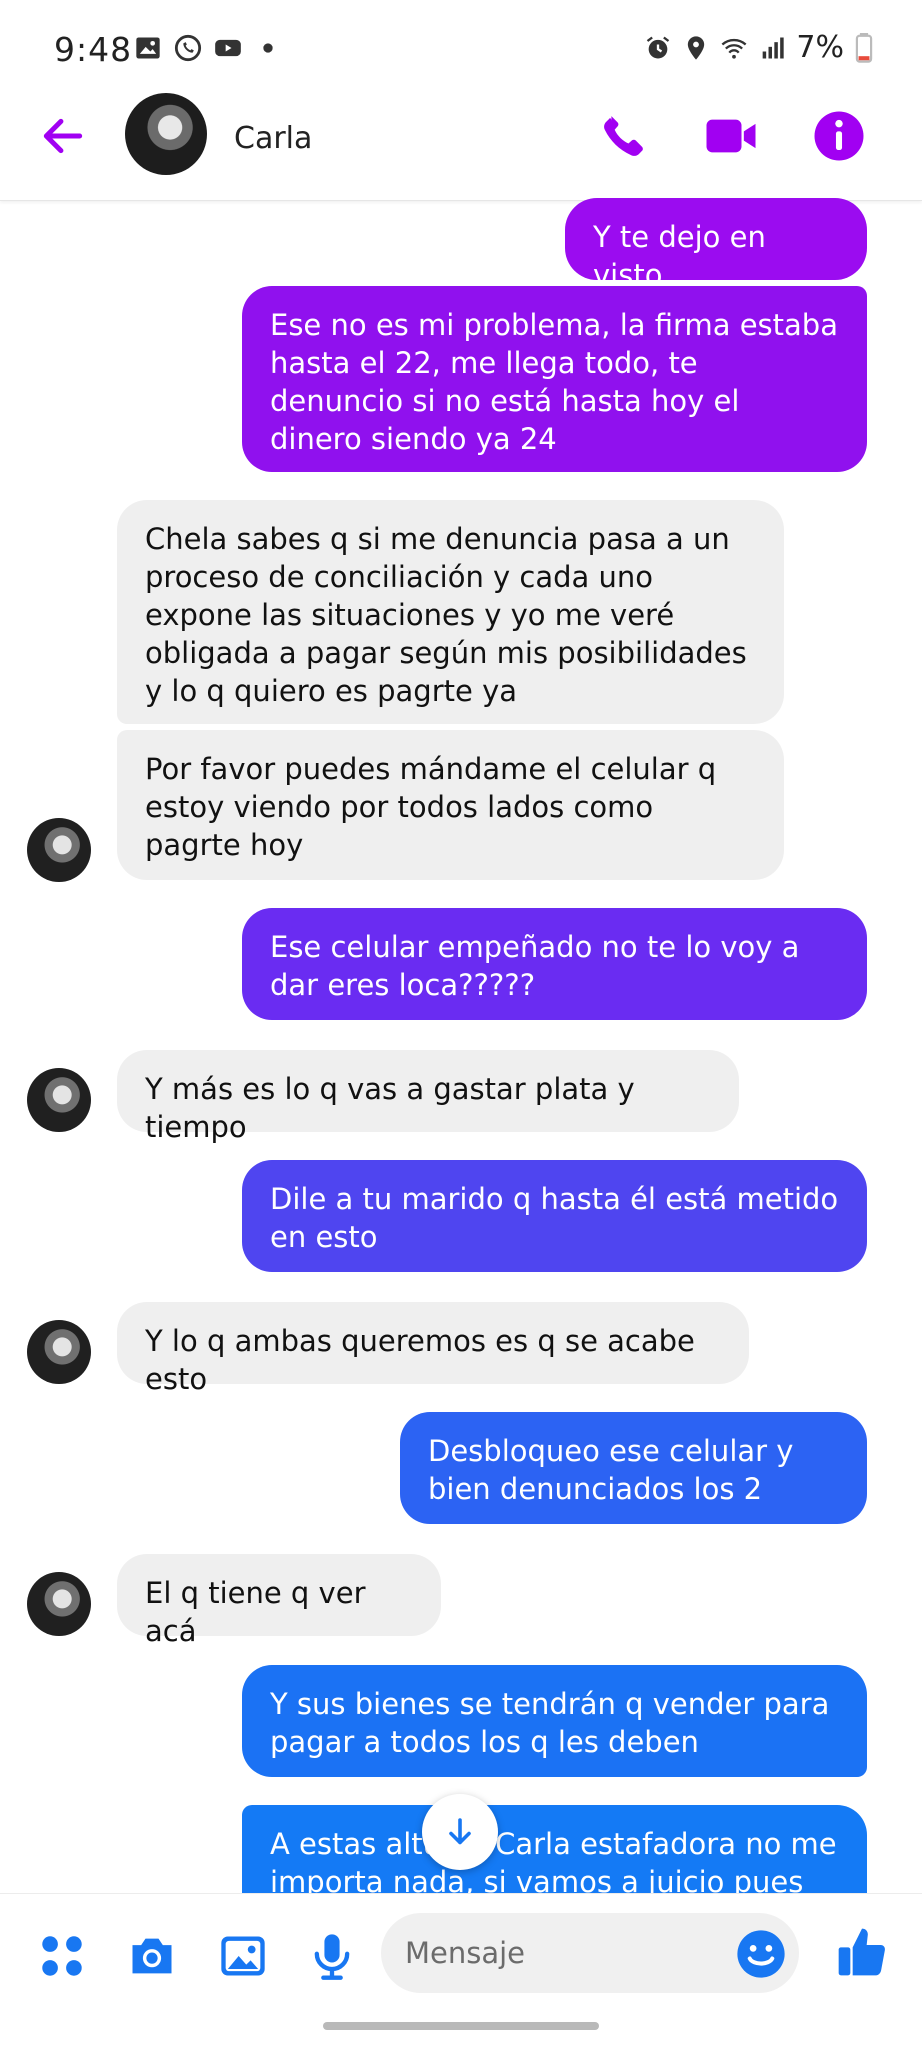 The image size is (922, 2048). Describe the element at coordinates (62, 1956) in the screenshot. I see `apps-icon` at that location.